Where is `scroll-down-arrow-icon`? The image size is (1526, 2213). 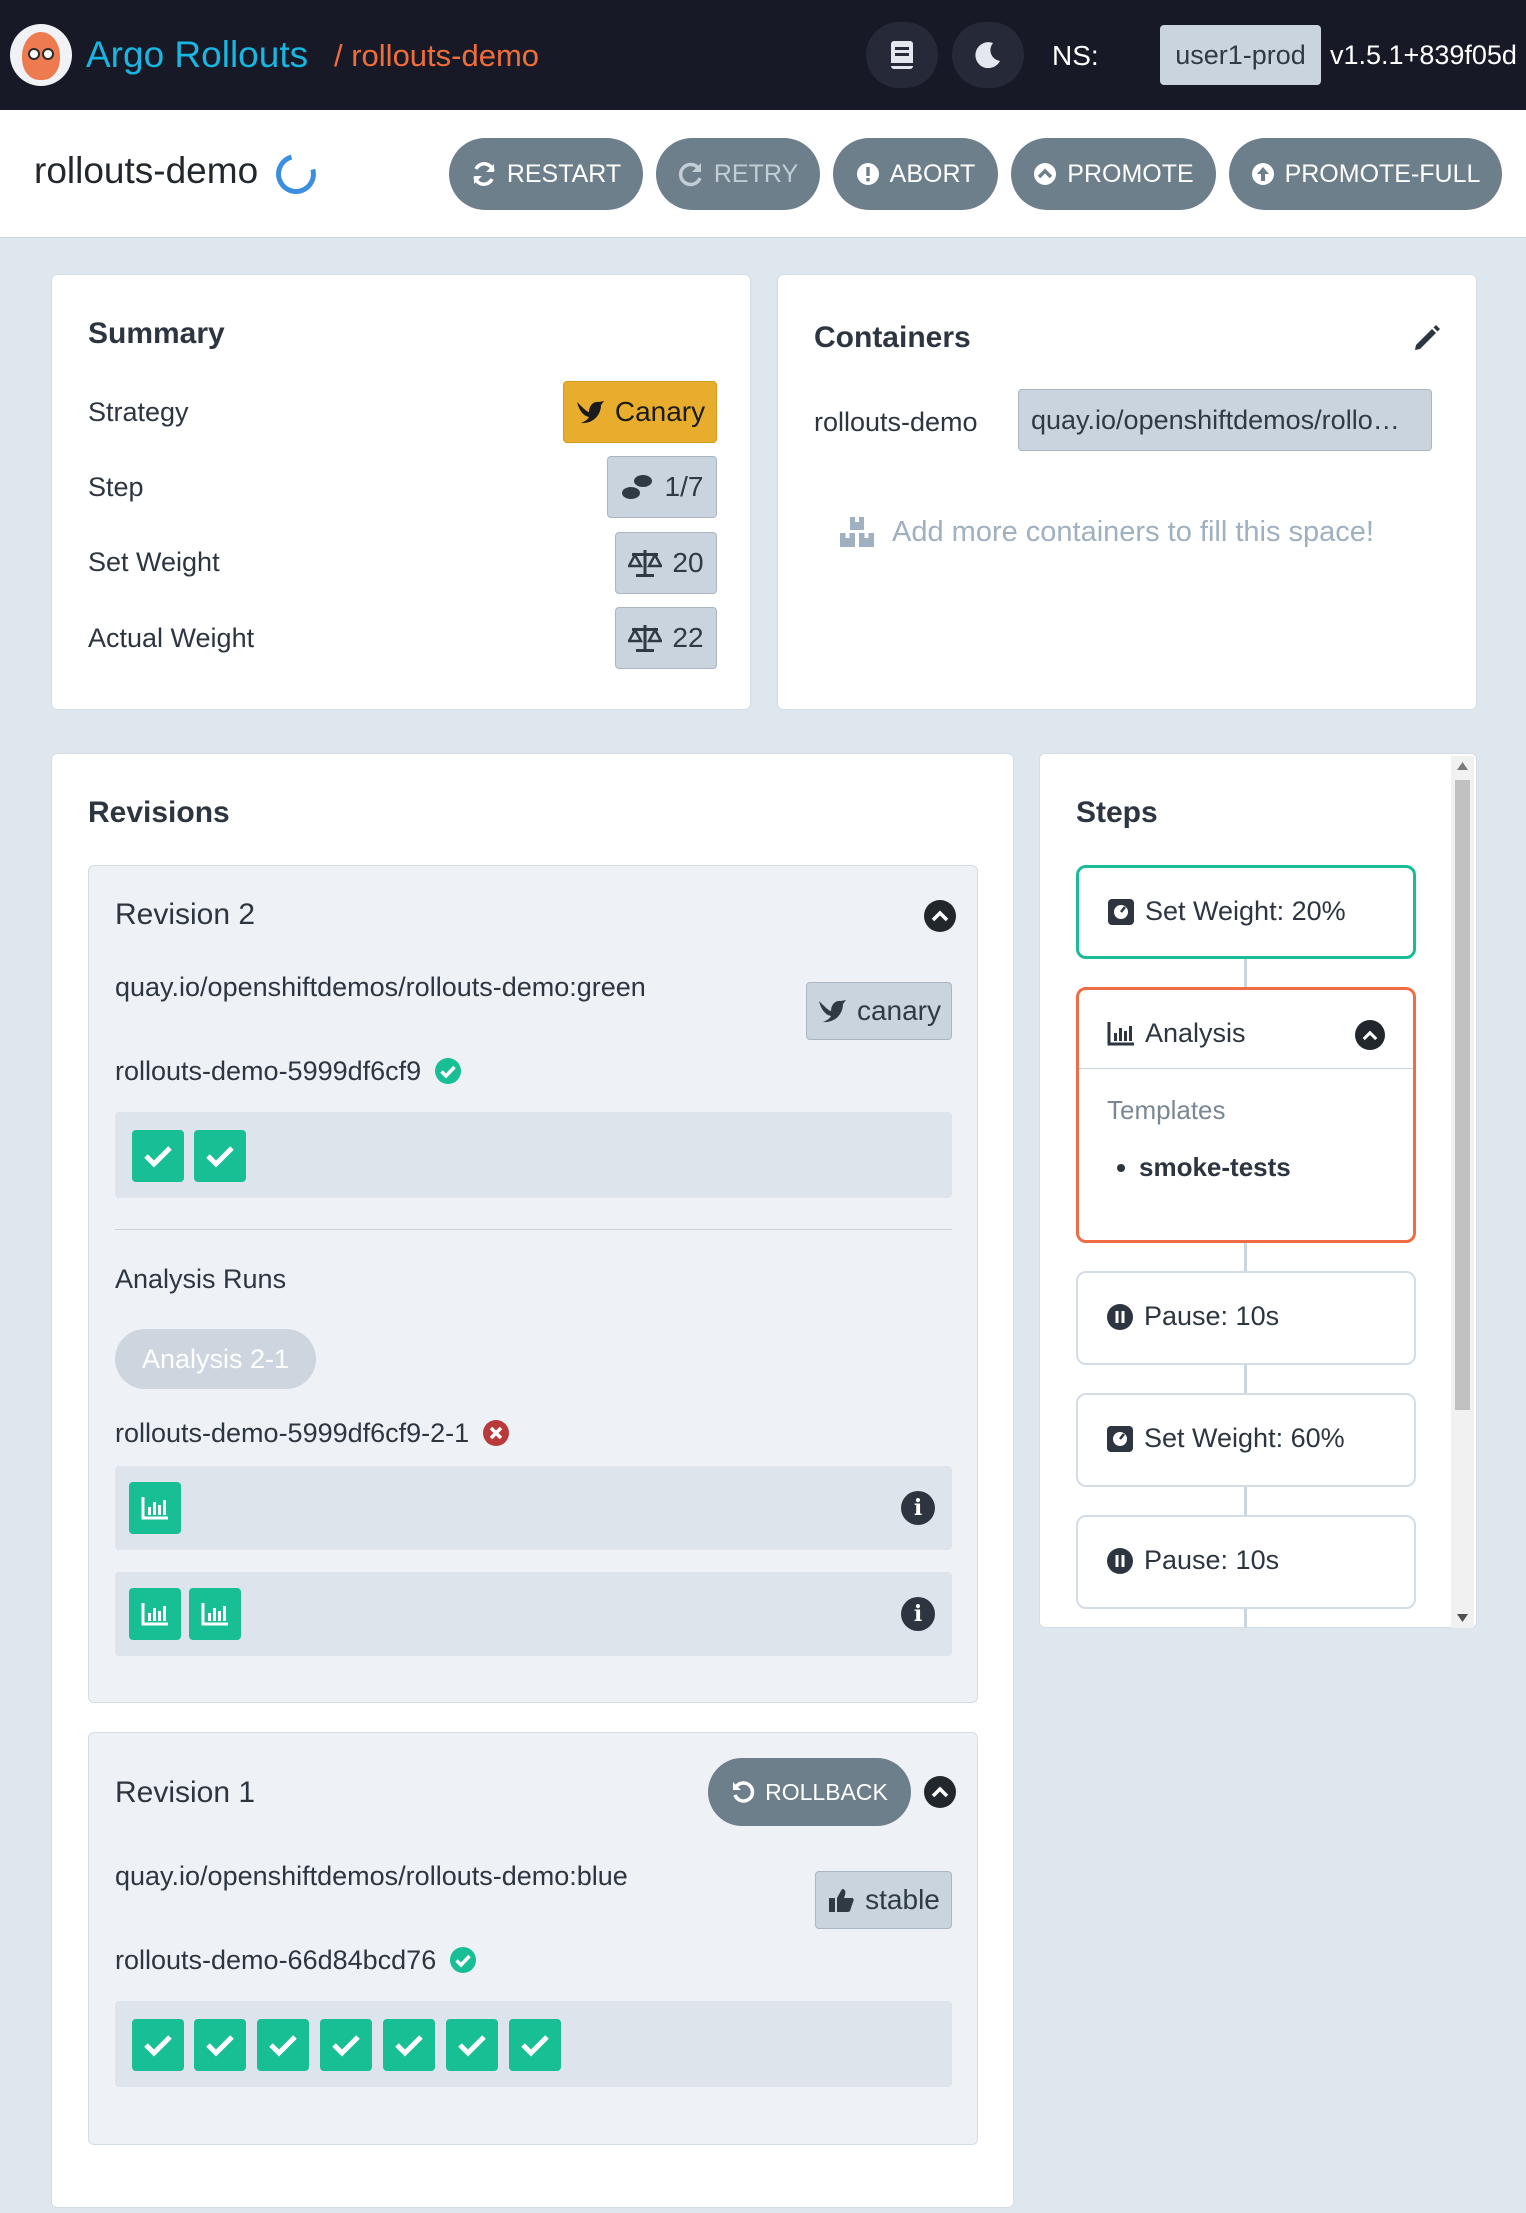
scroll-down-arrow-icon is located at coordinates (1462, 1618).